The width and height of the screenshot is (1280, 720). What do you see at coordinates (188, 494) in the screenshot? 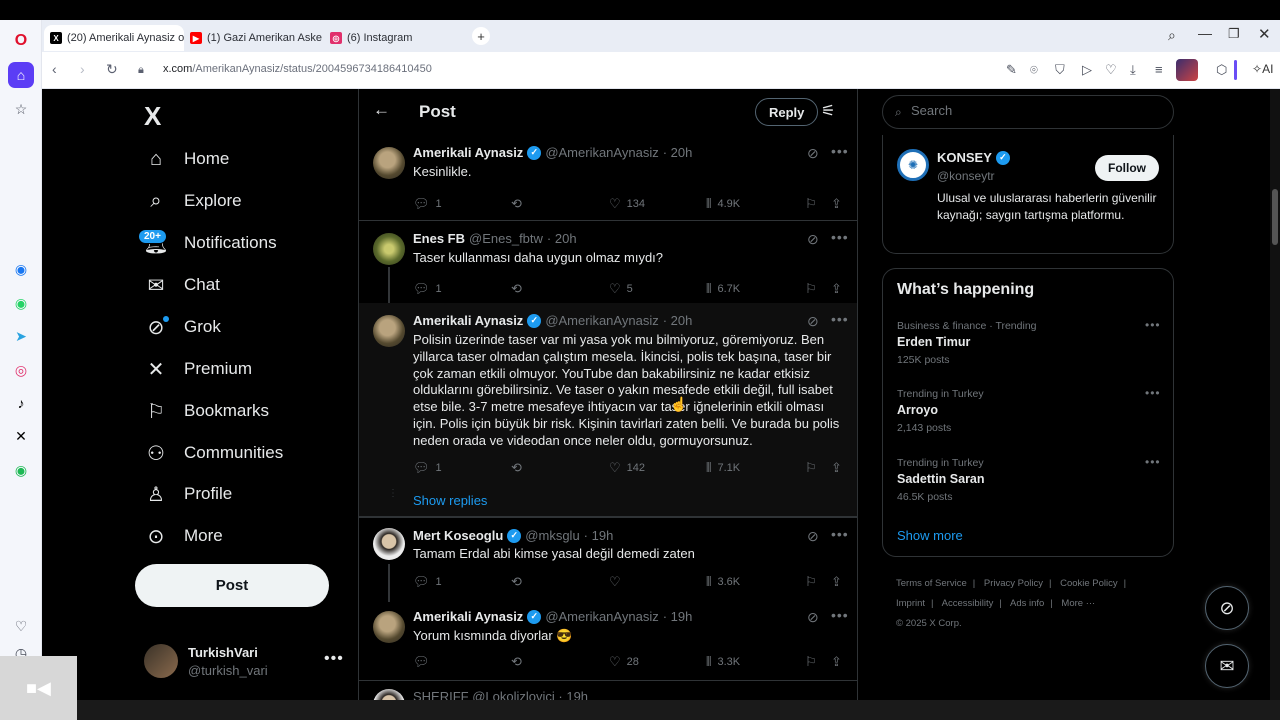
I see `nav-profile: ♙ Profile` at bounding box center [188, 494].